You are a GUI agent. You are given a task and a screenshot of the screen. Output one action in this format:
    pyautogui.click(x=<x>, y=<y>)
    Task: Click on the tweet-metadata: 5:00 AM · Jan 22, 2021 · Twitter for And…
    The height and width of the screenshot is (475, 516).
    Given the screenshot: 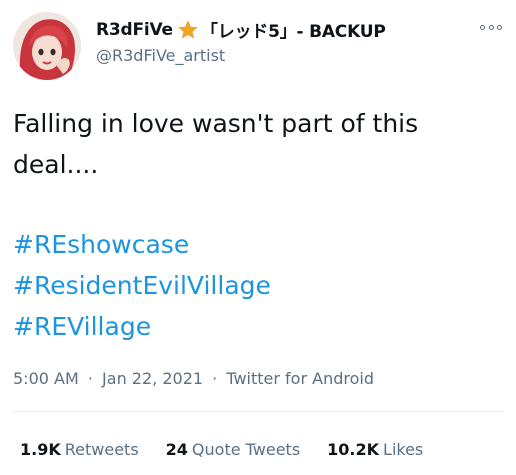 What is the action you would take?
    pyautogui.click(x=193, y=378)
    